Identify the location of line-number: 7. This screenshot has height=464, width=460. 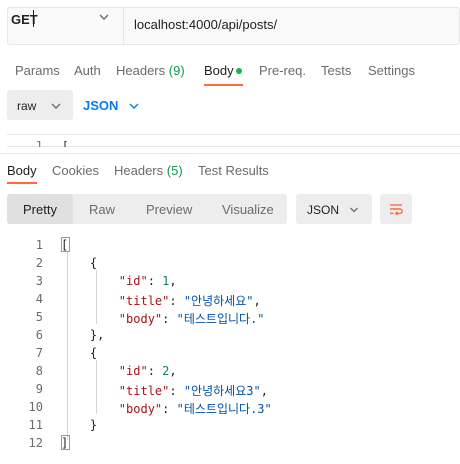
(39, 353).